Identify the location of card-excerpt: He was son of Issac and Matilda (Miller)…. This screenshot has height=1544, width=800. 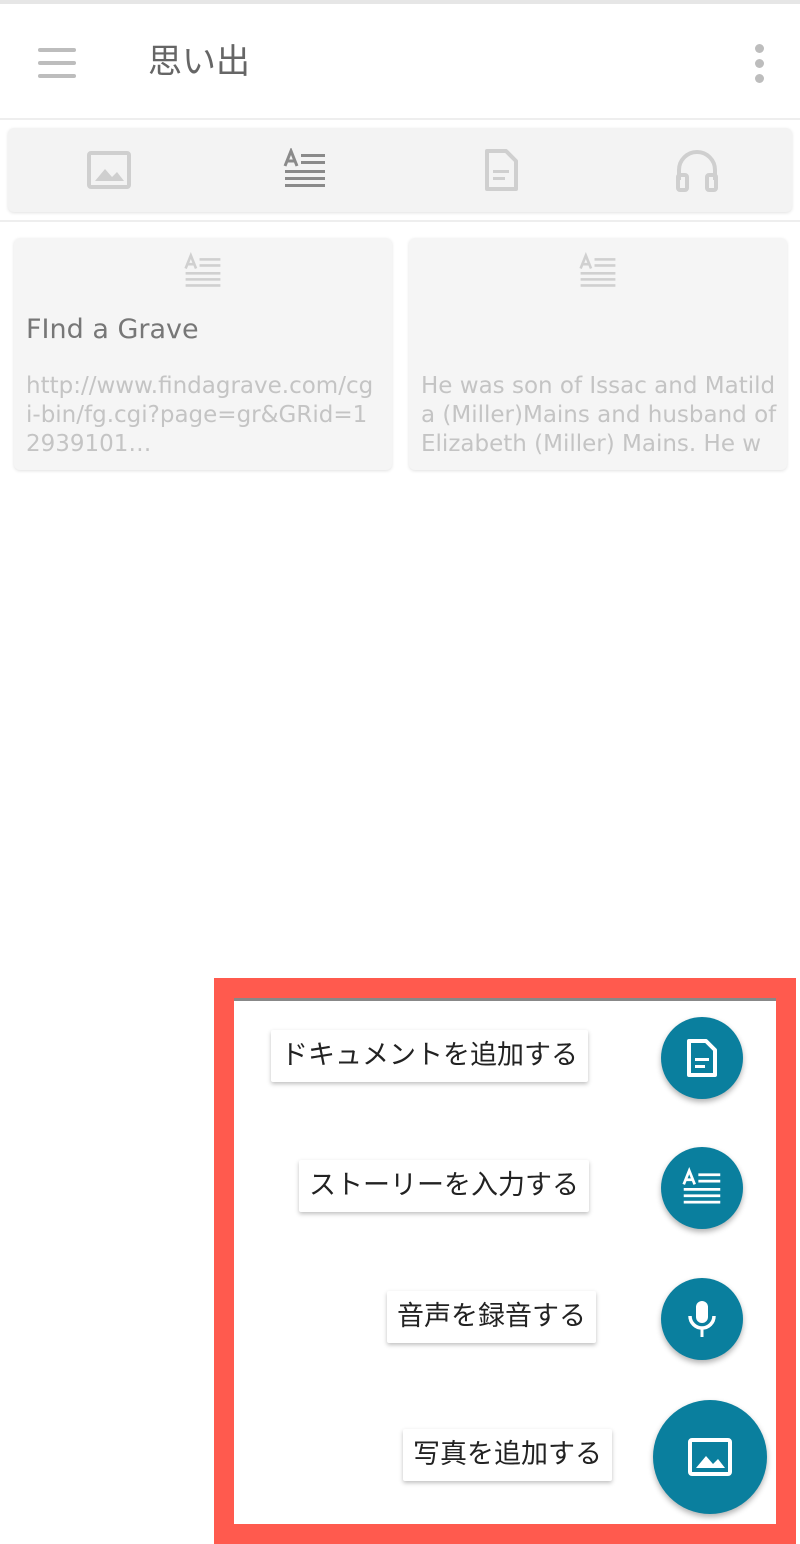
(599, 417).